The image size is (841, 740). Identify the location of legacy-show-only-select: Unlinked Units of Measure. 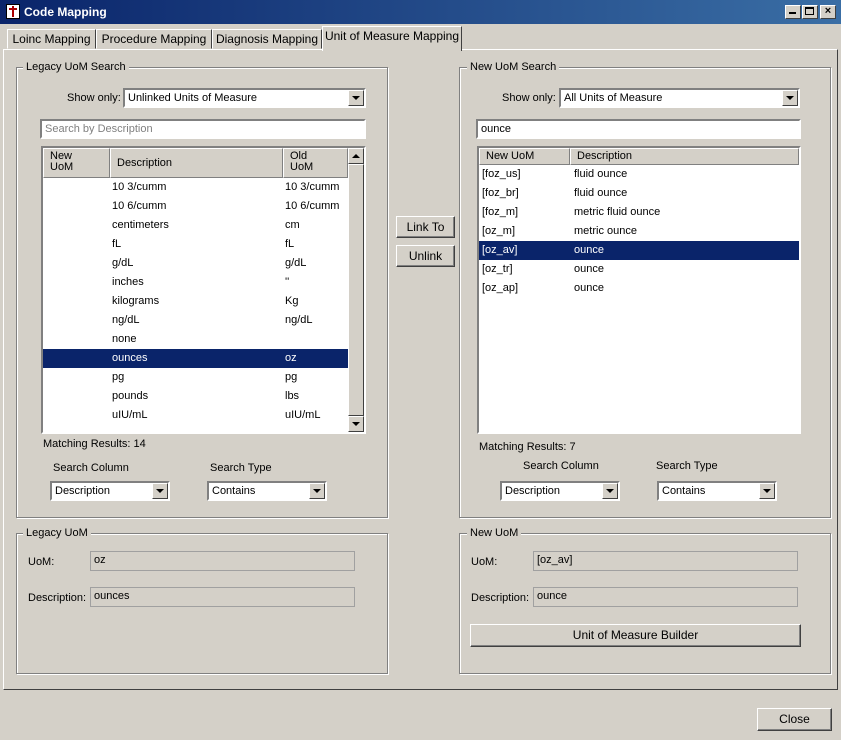
(244, 98).